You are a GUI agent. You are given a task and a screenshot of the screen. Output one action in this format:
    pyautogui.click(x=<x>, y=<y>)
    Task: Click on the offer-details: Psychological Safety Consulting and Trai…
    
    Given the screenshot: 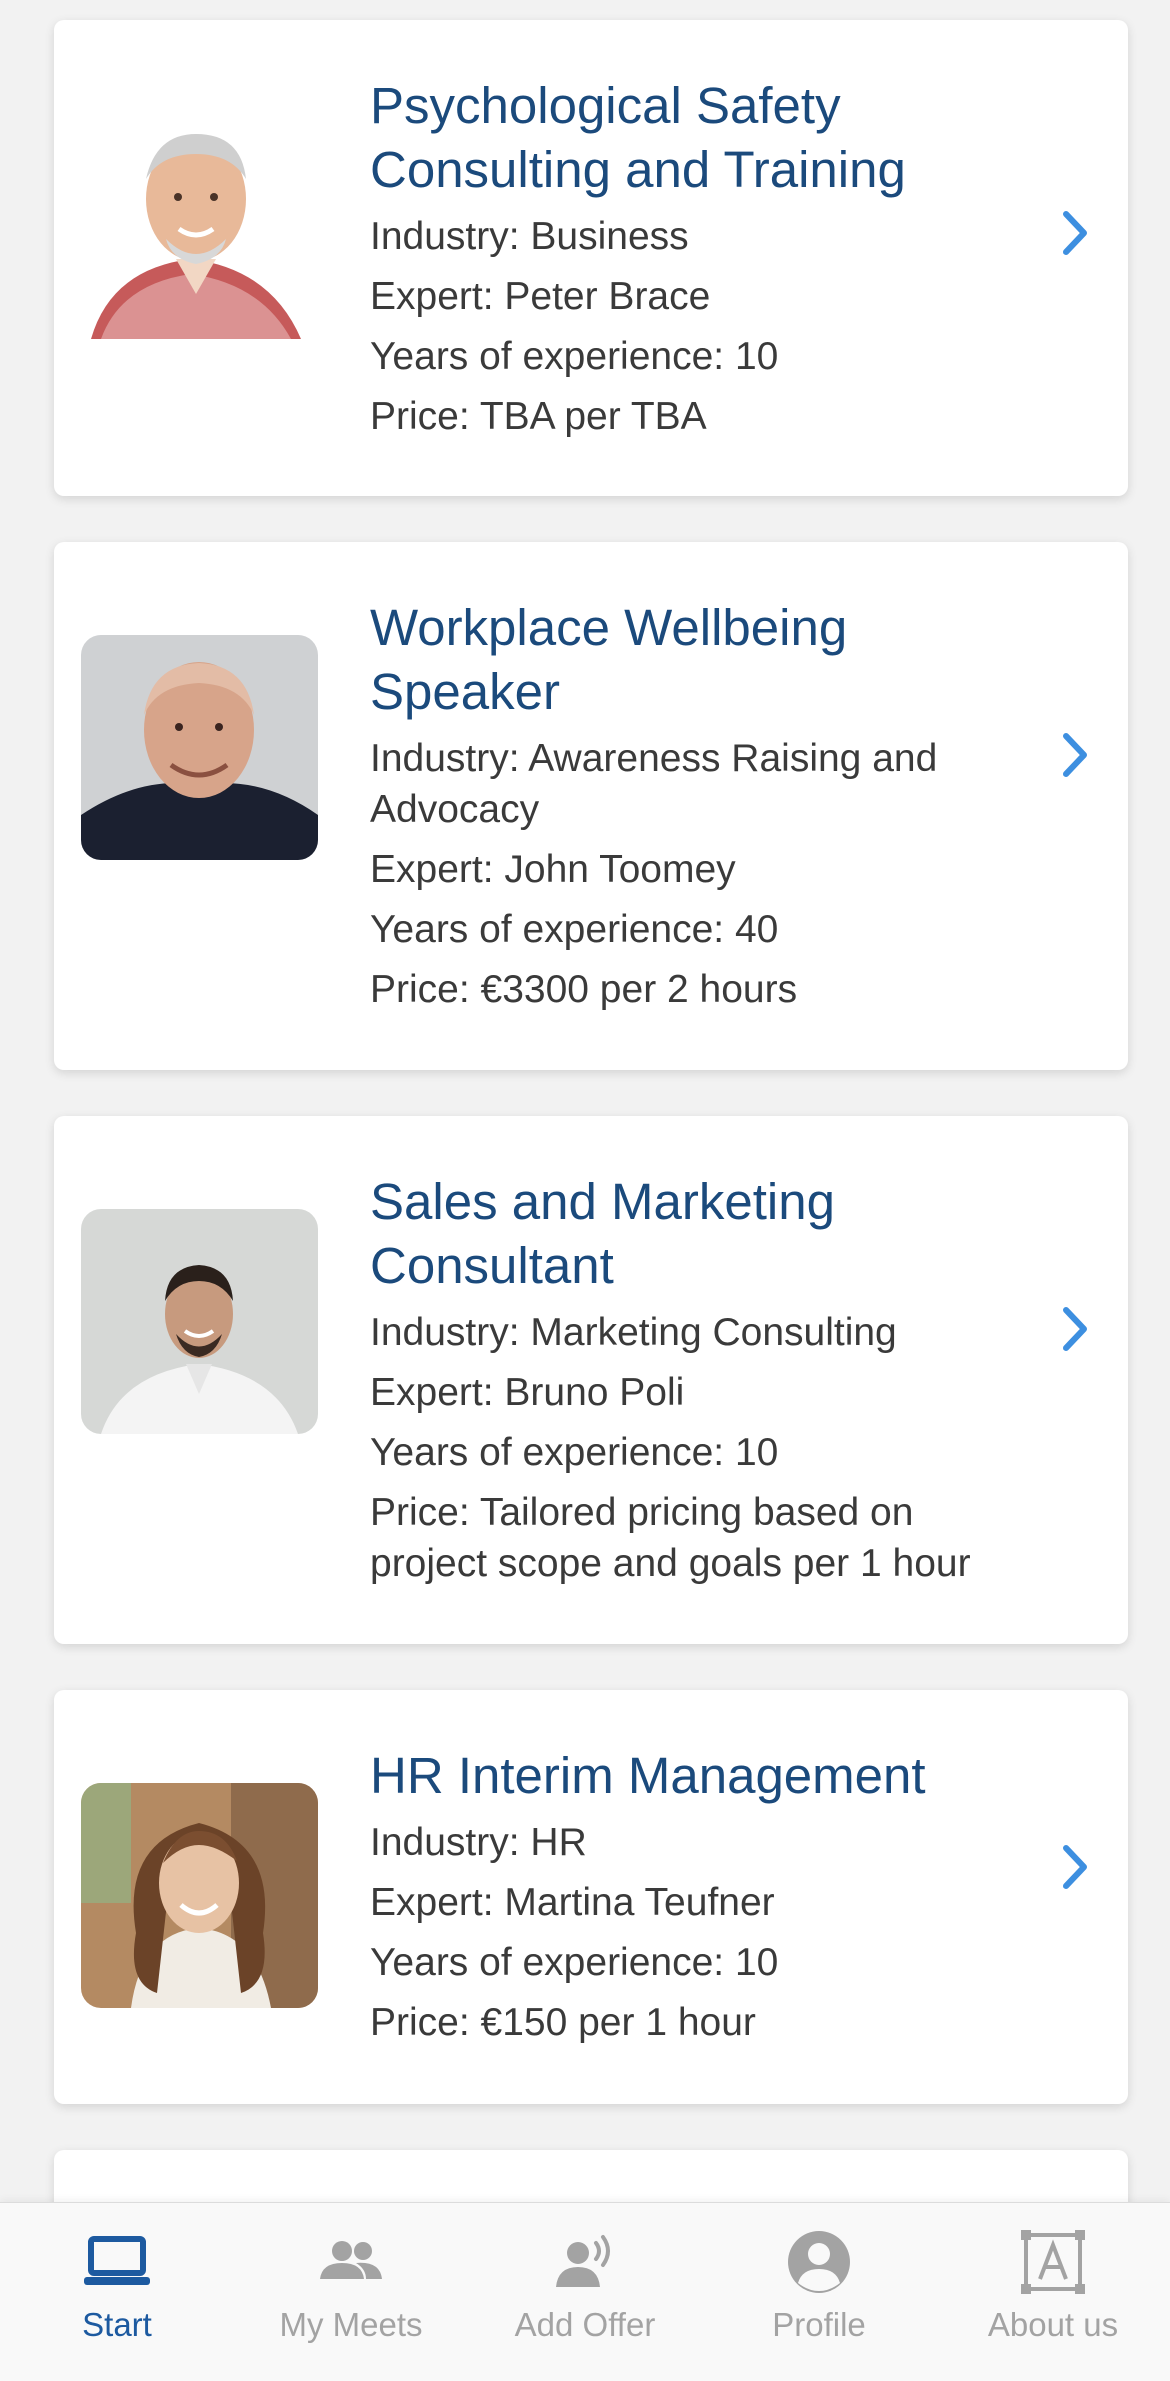 What is the action you would take?
    pyautogui.click(x=715, y=258)
    